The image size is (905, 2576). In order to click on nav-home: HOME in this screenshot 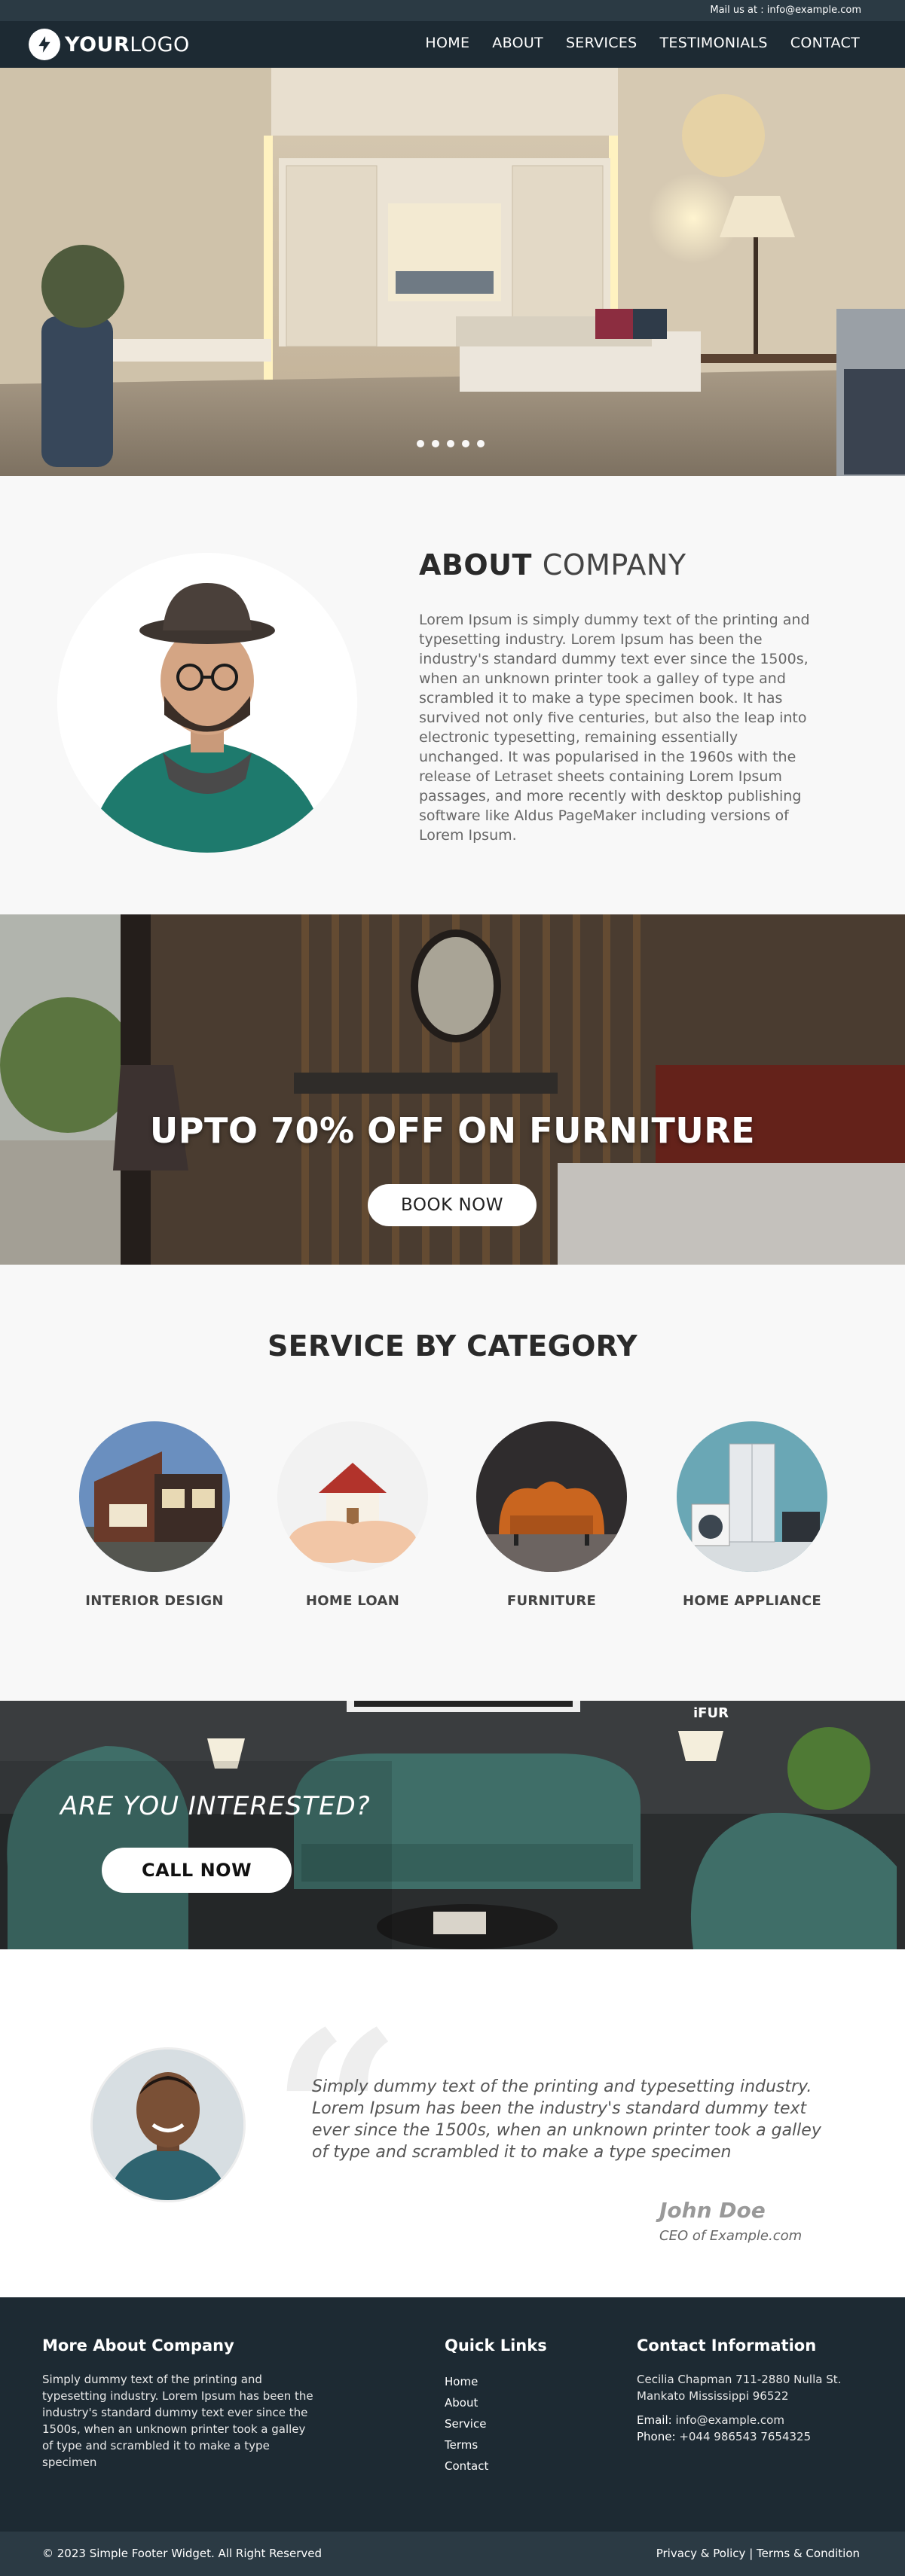, I will do `click(447, 43)`.